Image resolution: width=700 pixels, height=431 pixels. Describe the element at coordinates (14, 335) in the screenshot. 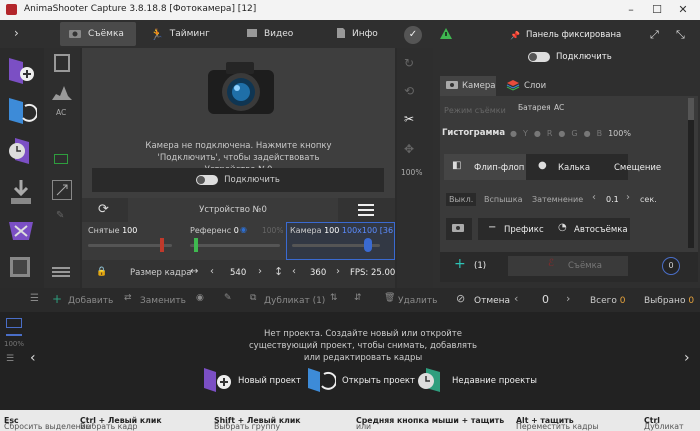

I see `zoom-bar` at that location.